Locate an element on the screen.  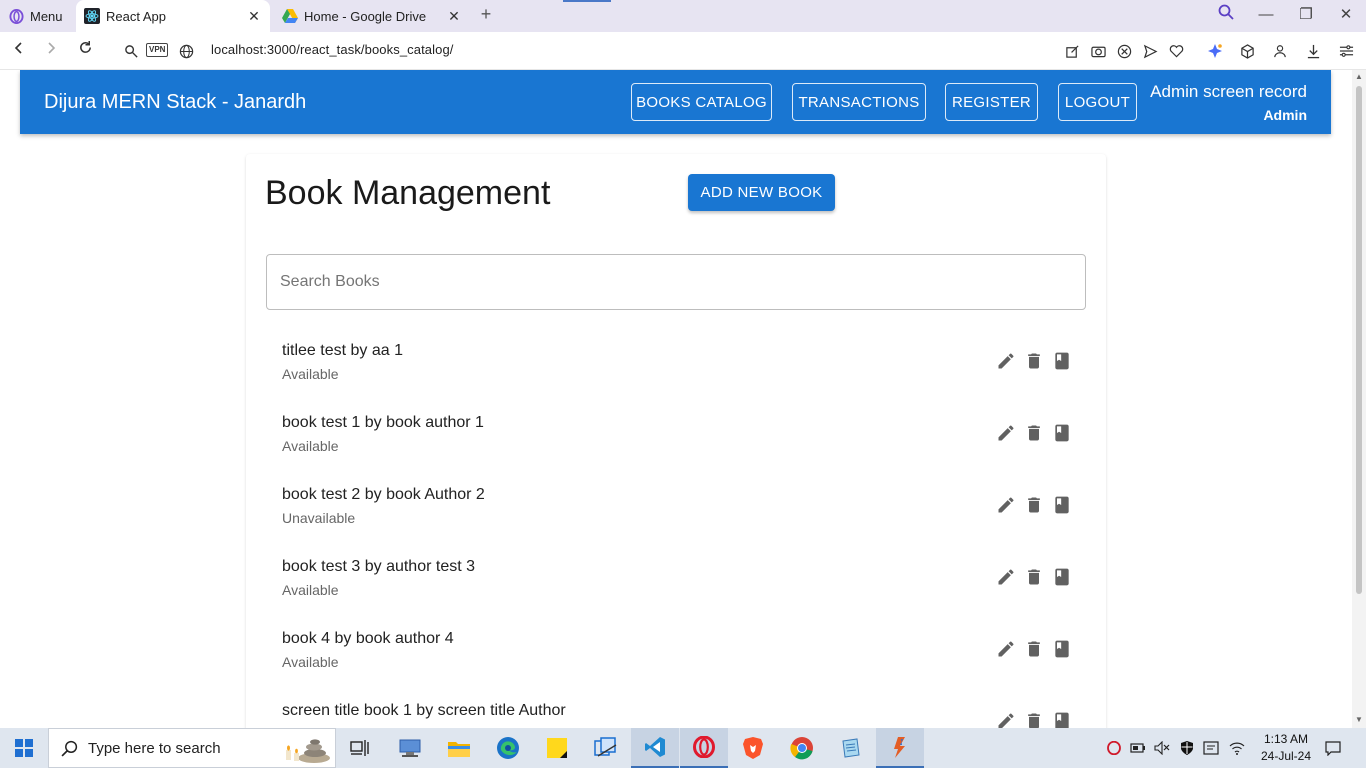
search-icon is located at coordinates (69, 748).